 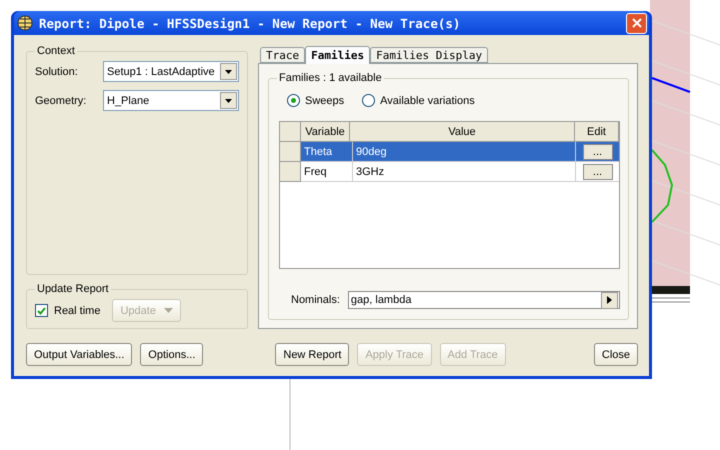 I want to click on checkbox-label: Real time, so click(x=77, y=310).